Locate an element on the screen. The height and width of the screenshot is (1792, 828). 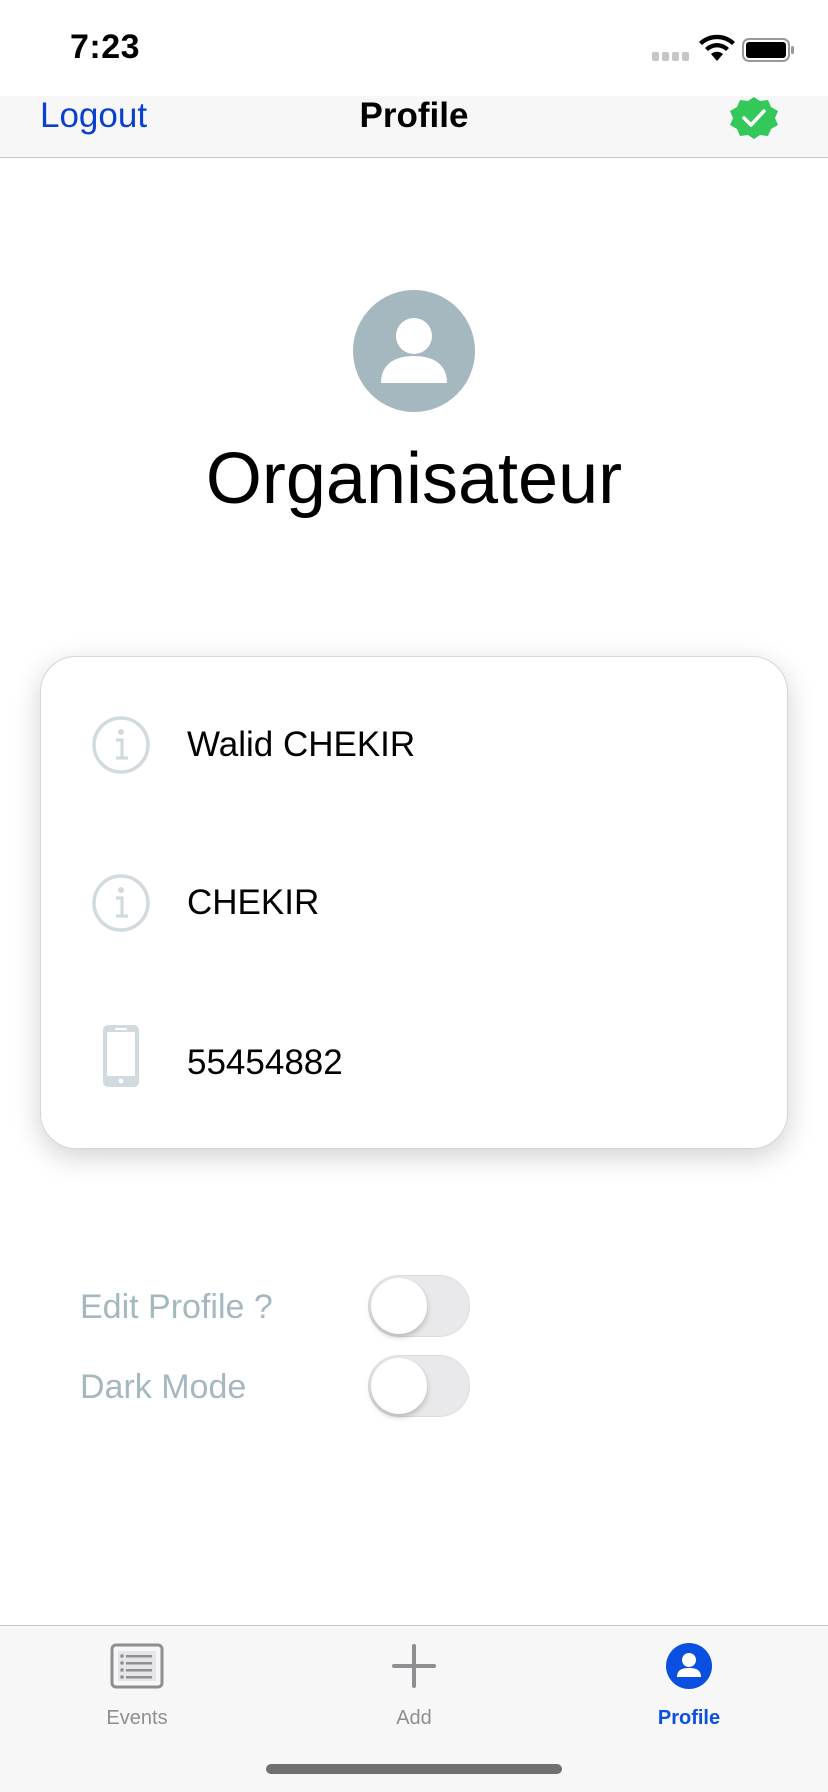
status-bar: 7:23 is located at coordinates (414, 48).